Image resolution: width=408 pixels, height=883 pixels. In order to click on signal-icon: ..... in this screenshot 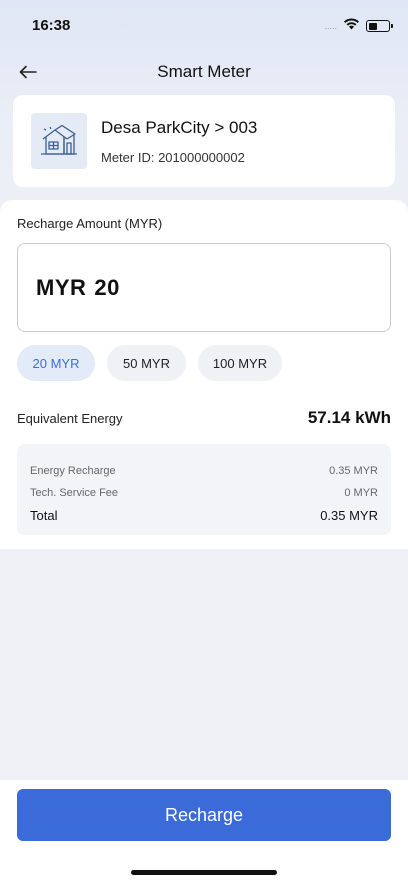, I will do `click(330, 26)`.